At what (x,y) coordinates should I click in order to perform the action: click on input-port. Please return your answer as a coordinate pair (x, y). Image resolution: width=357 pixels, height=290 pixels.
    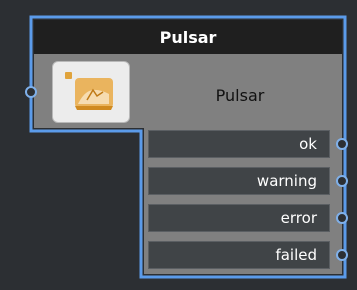
    Looking at the image, I should click on (31, 92).